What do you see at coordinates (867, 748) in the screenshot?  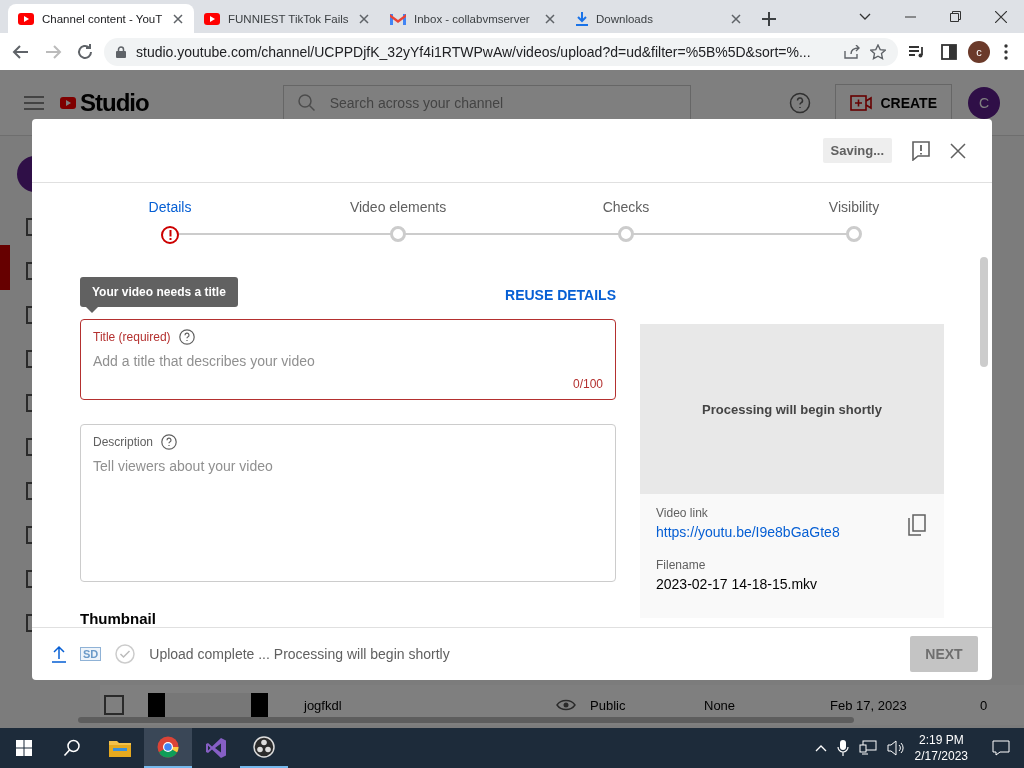 I see `network-icon` at bounding box center [867, 748].